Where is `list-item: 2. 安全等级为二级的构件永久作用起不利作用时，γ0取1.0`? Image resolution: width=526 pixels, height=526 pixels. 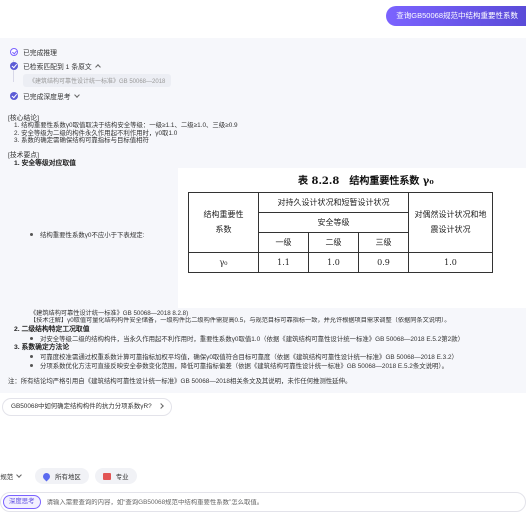 list-item: 2. 安全等级为二级的构件永久作用起不利作用时，γ0取1.0 is located at coordinates (96, 133).